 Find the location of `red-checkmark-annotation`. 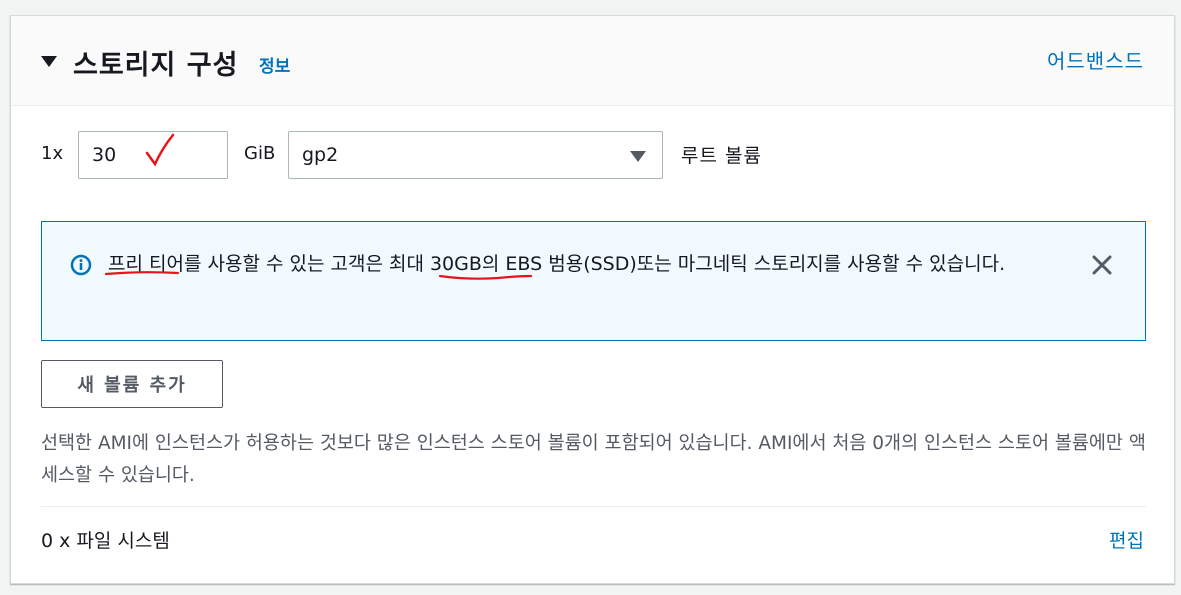

red-checkmark-annotation is located at coordinates (160, 150).